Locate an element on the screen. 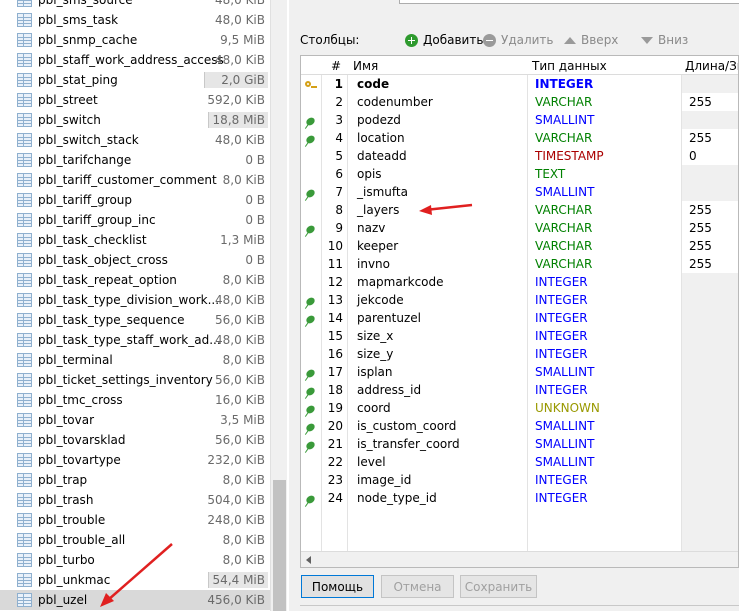 This screenshot has width=739, height=611. save-button: Сохранить is located at coordinates (498, 586).